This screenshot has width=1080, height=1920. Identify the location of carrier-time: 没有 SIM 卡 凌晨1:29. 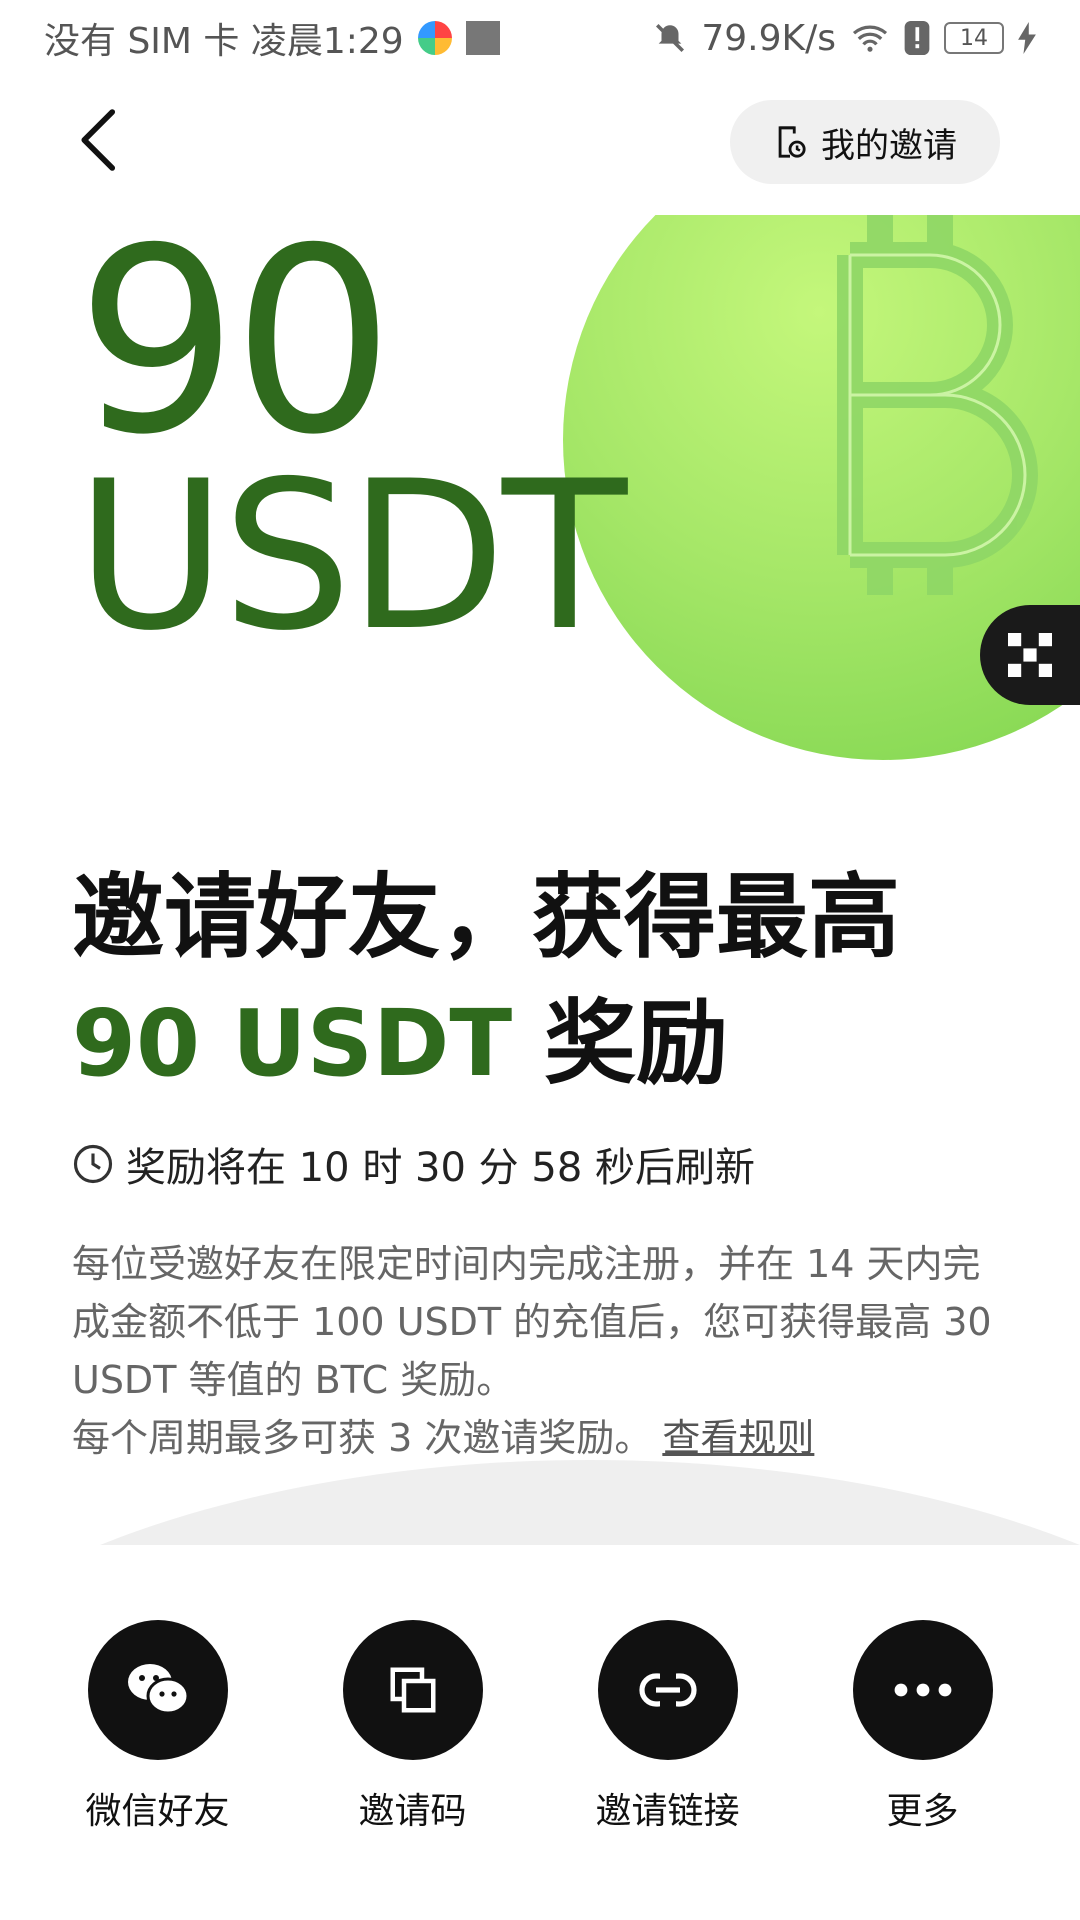
(224, 41).